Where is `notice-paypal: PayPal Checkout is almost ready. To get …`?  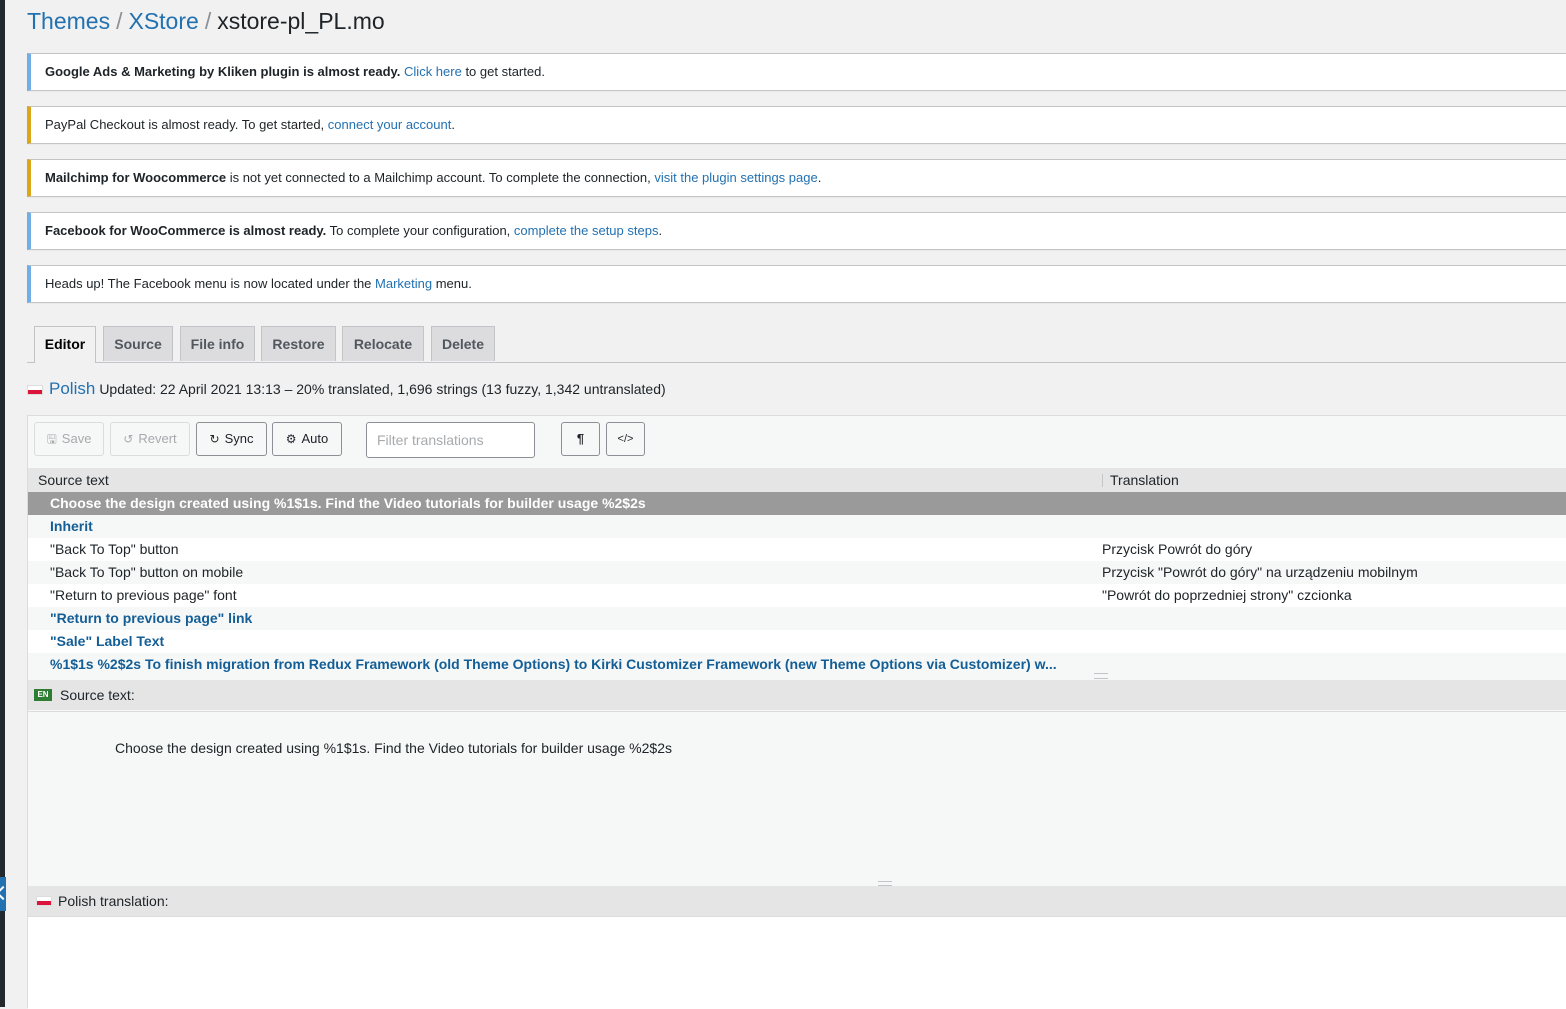 notice-paypal: PayPal Checkout is almost ready. To get … is located at coordinates (796, 125).